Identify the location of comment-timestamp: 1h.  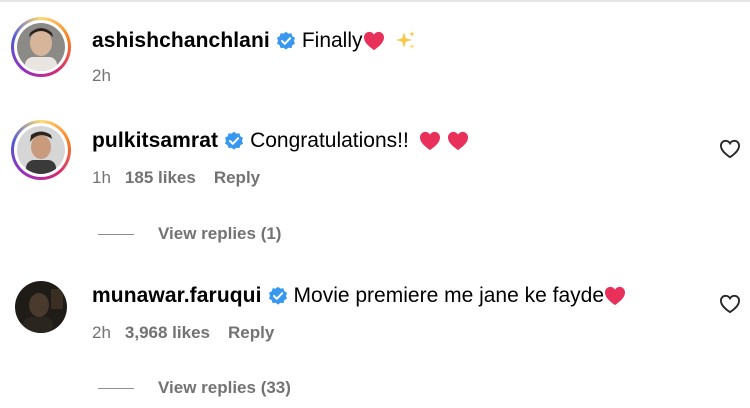
(101, 177).